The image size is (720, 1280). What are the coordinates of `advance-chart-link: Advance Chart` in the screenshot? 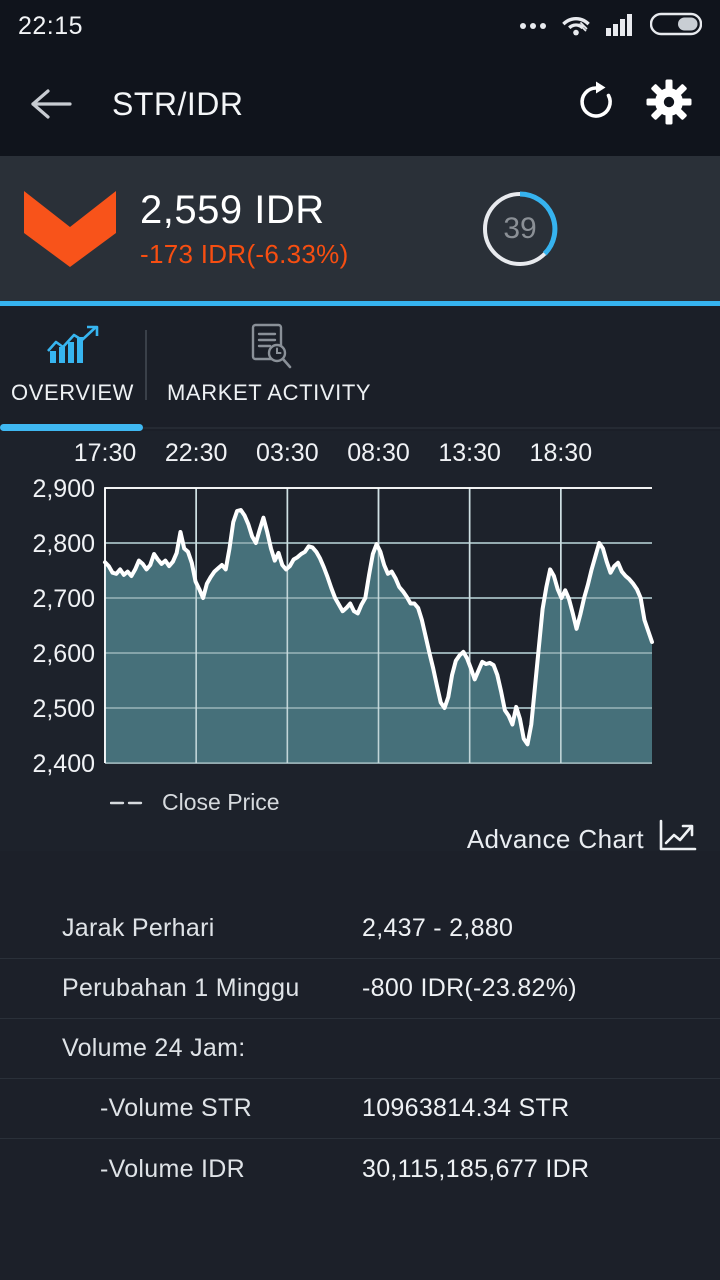 It's located at (582, 839).